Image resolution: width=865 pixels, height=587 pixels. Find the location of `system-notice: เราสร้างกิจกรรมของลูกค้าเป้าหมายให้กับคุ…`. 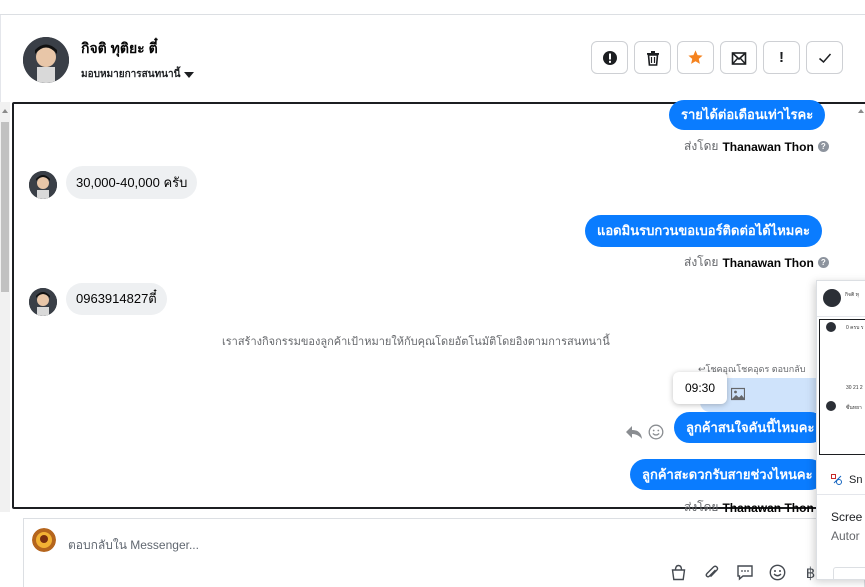

system-notice: เราสร้างกิจกรรมของลูกค้าเป้าหมายให้กับคุ… is located at coordinates (416, 342).